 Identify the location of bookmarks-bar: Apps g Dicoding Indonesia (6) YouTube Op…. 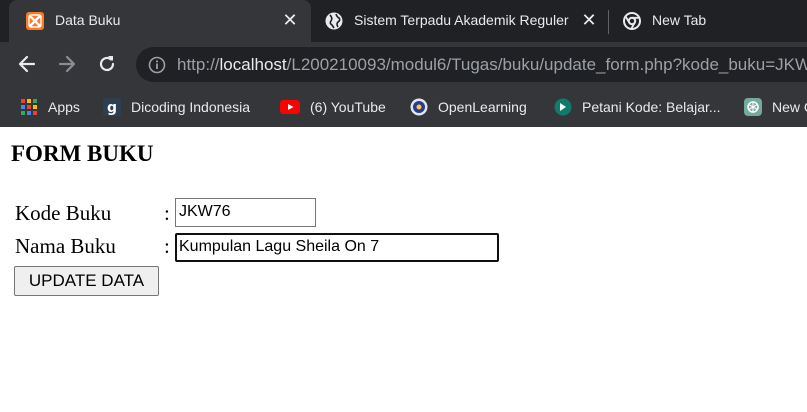
(403, 107).